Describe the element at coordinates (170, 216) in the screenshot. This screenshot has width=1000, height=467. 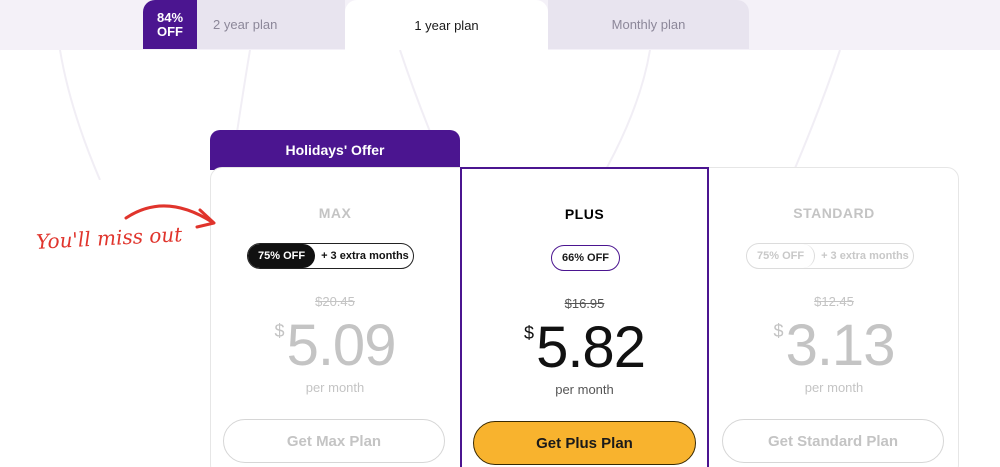
I see `curved-arrow-icon` at that location.